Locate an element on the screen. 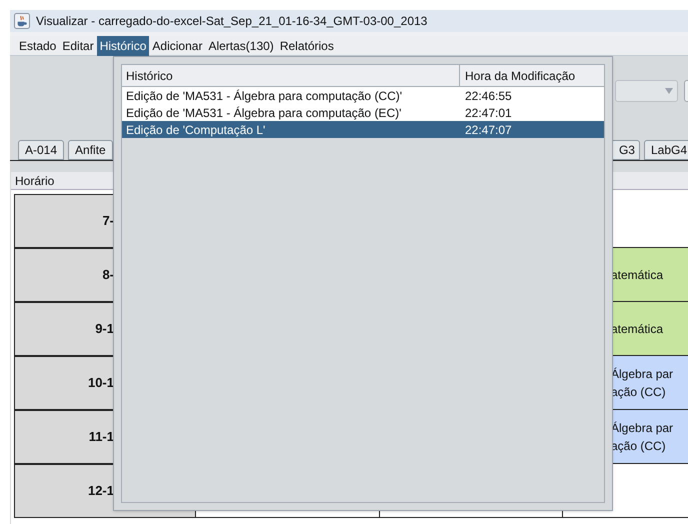 Image resolution: width=688 pixels, height=524 pixels. history-row: Edição de 'MA531 - Álgebra para computação (CC)' 22:46:55 is located at coordinates (363, 95).